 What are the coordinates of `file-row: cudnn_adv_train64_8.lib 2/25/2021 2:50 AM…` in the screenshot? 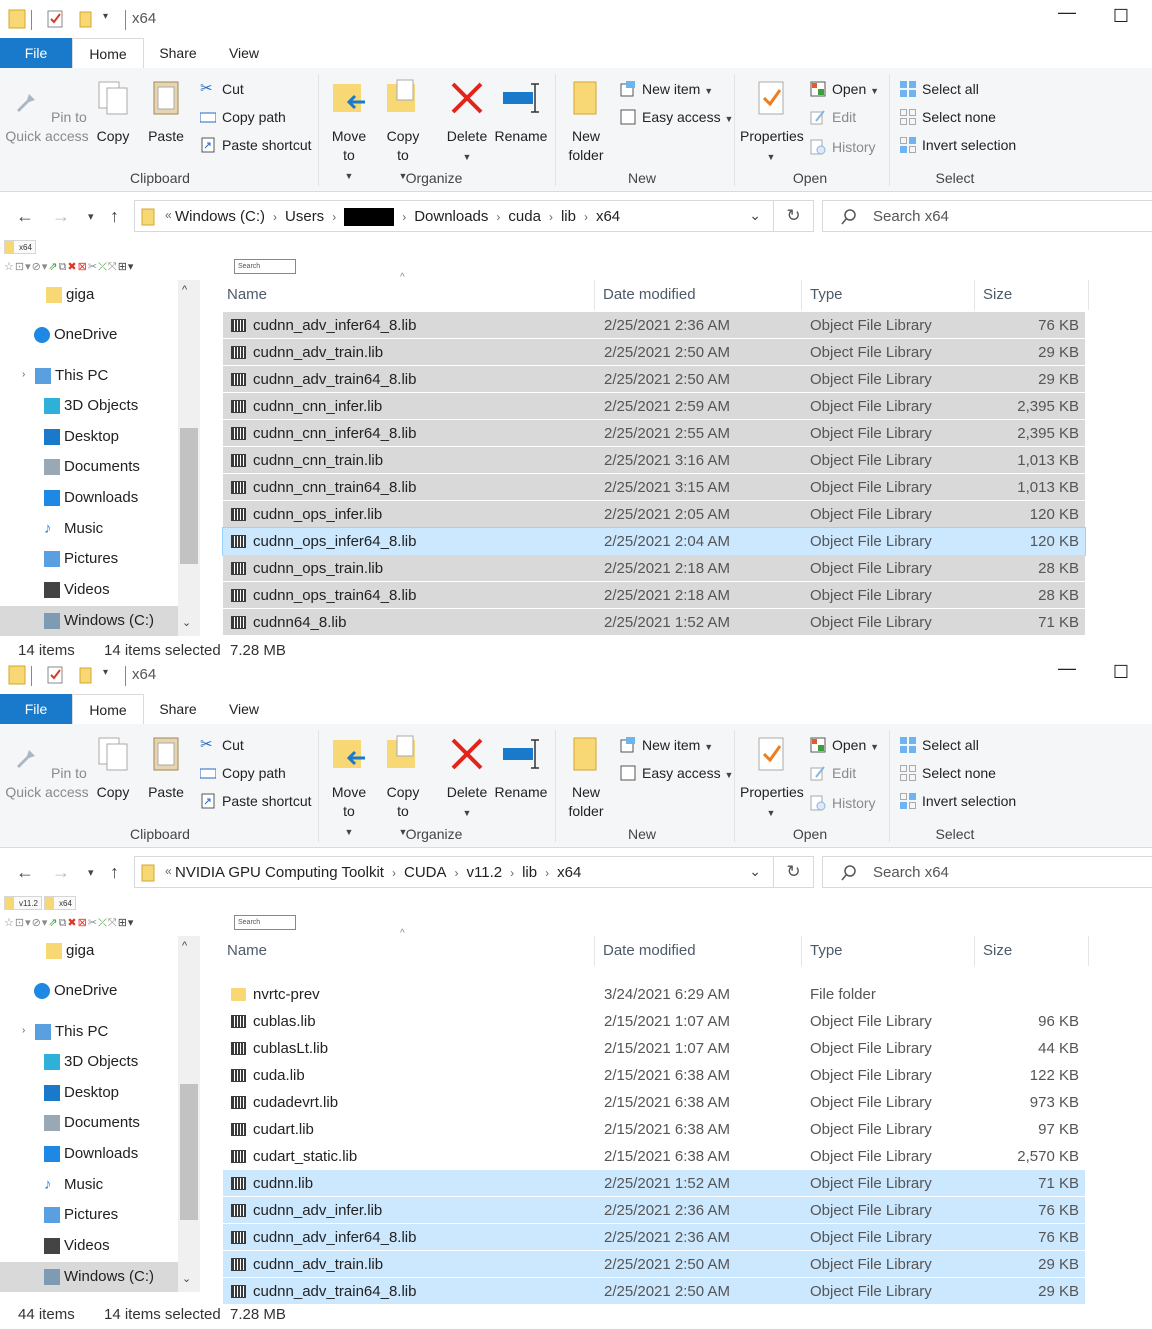 It's located at (654, 1291).